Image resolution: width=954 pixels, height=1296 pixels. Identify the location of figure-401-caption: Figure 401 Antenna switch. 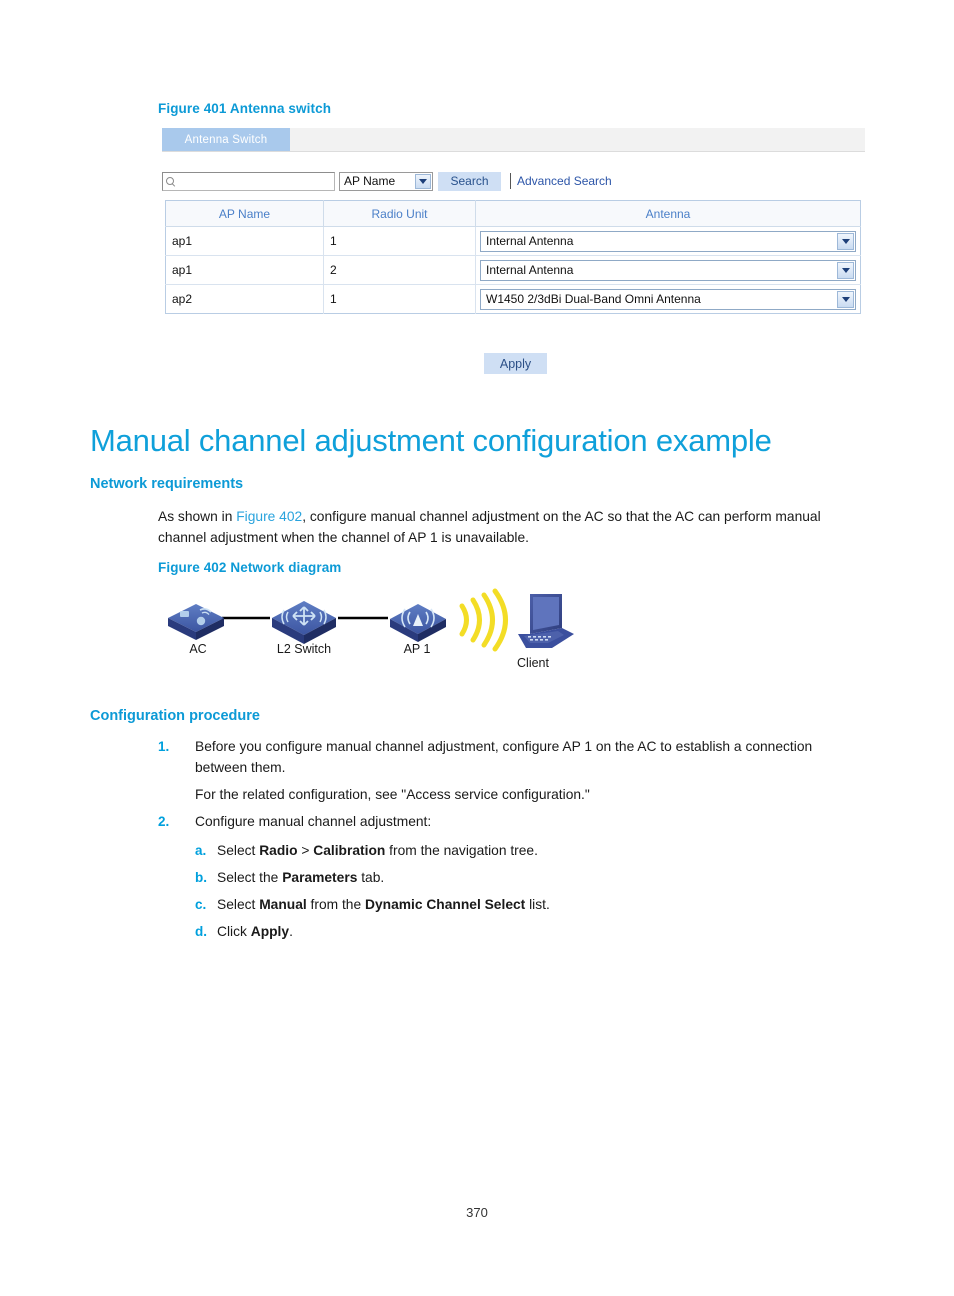
(245, 108).